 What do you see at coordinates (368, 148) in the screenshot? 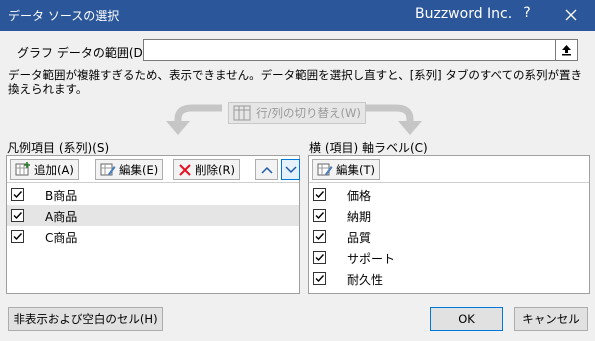
I see `axis-labels-label: 横 (項目) 軸ラベル(C)` at bounding box center [368, 148].